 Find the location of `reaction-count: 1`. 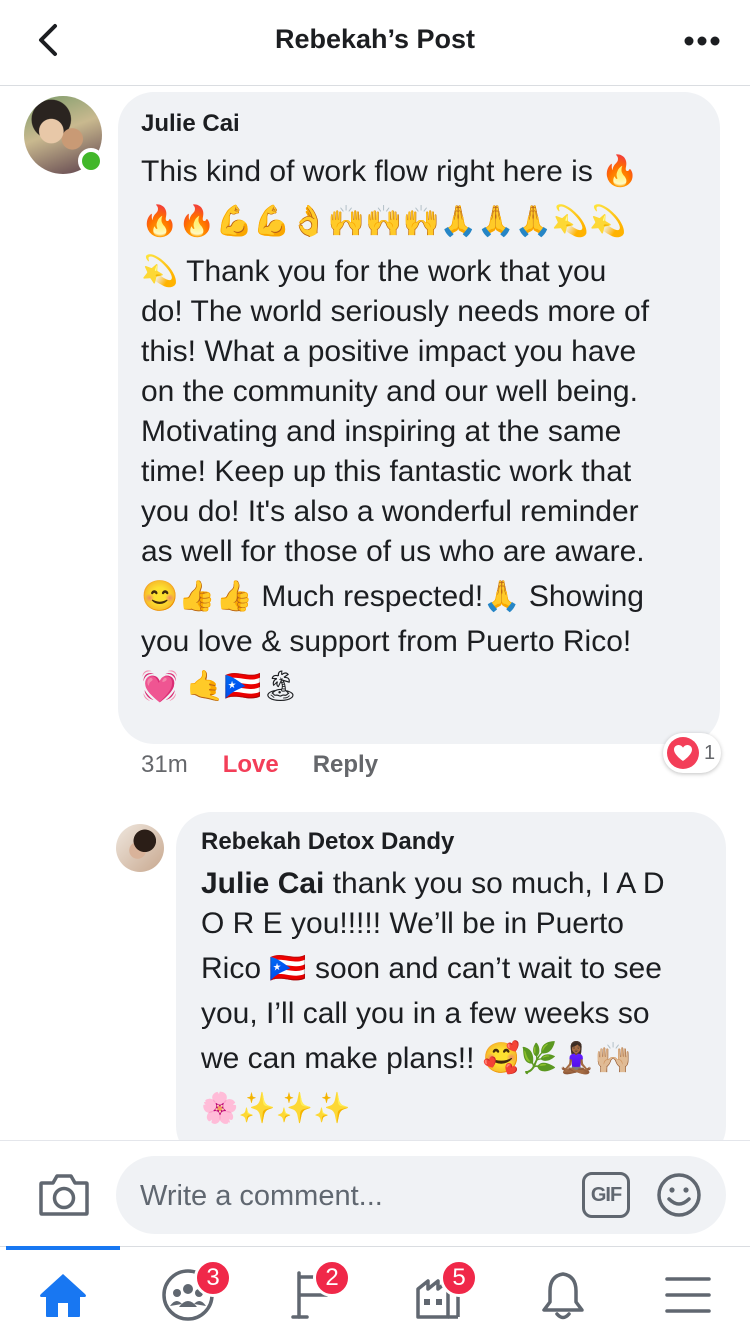

reaction-count: 1 is located at coordinates (710, 752).